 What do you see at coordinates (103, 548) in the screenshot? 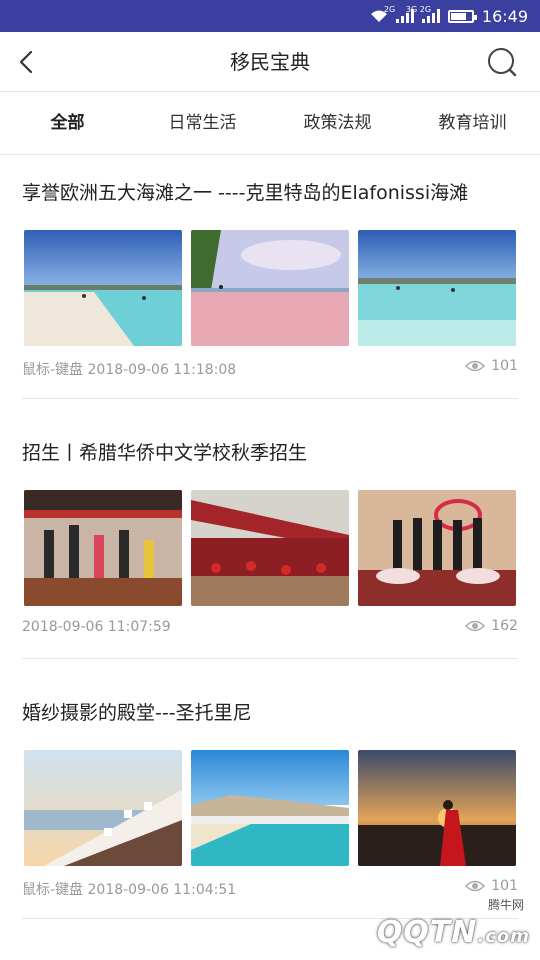
I see `school-event-photo` at bounding box center [103, 548].